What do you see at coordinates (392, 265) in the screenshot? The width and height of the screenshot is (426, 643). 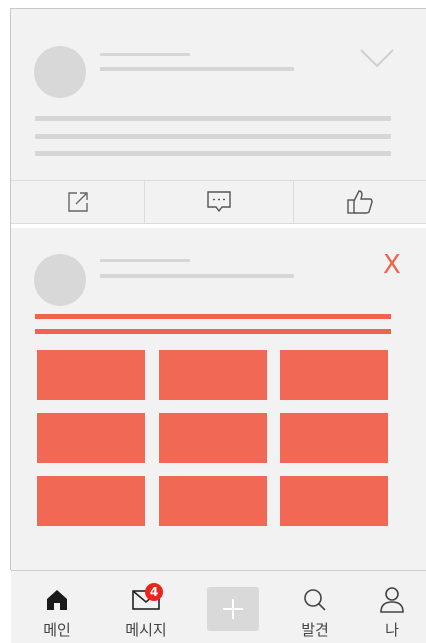 I see `post-2-close-button: X` at bounding box center [392, 265].